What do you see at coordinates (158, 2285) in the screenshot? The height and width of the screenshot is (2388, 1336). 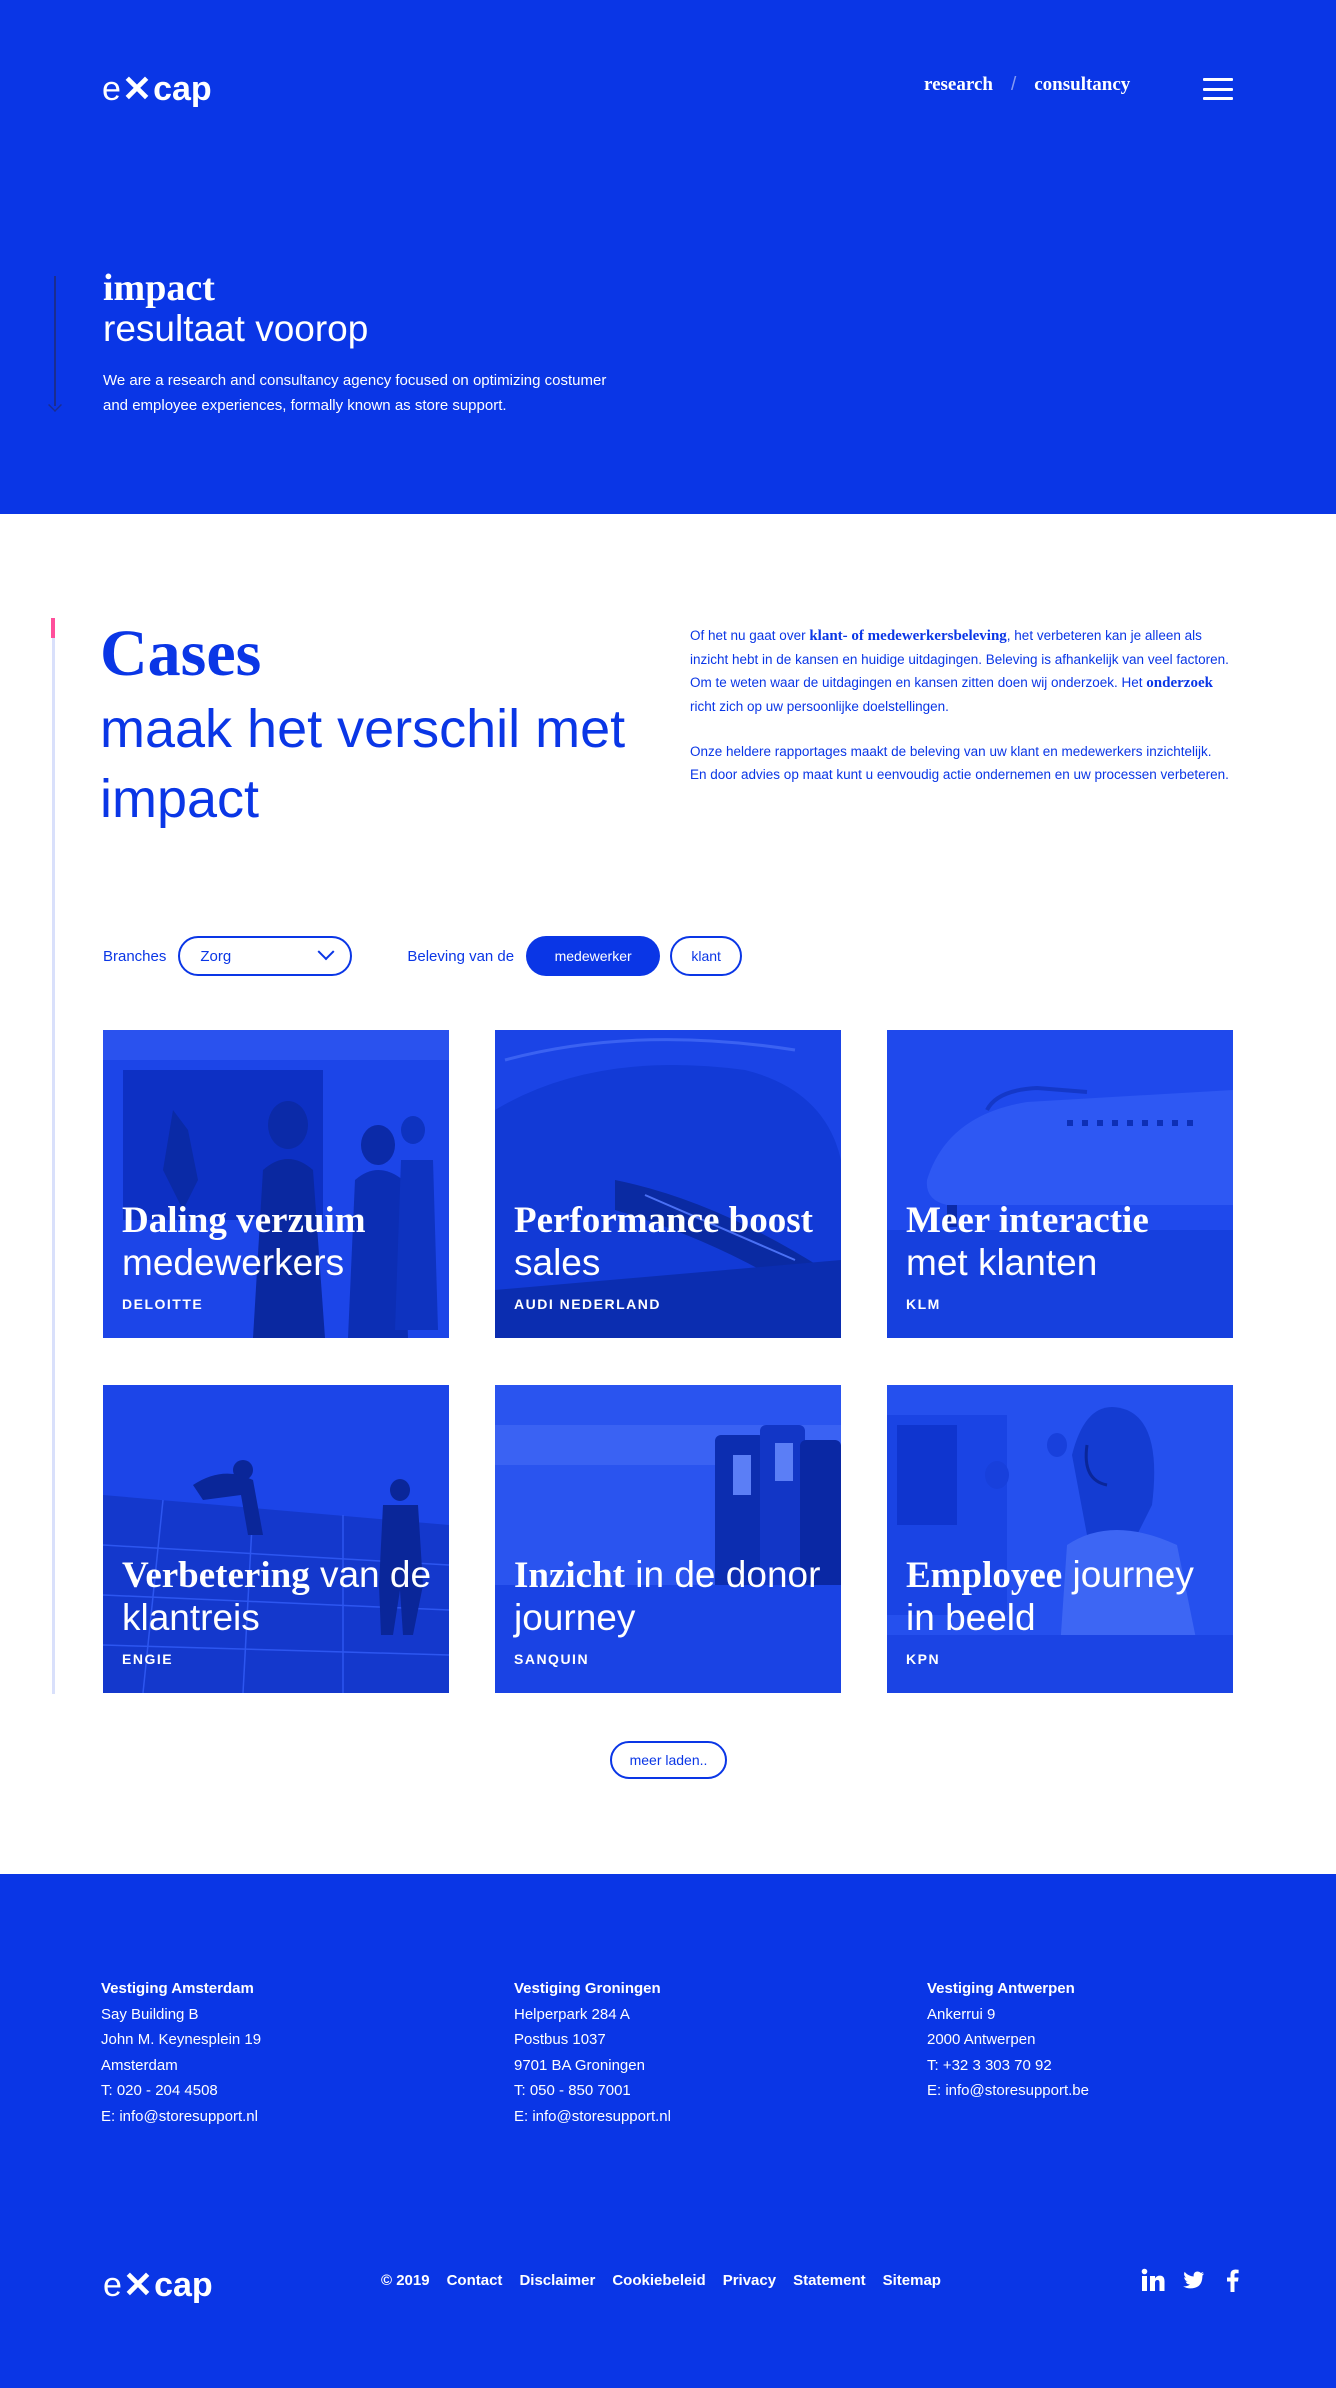 I see `footer-logo: e ✕ cap` at bounding box center [158, 2285].